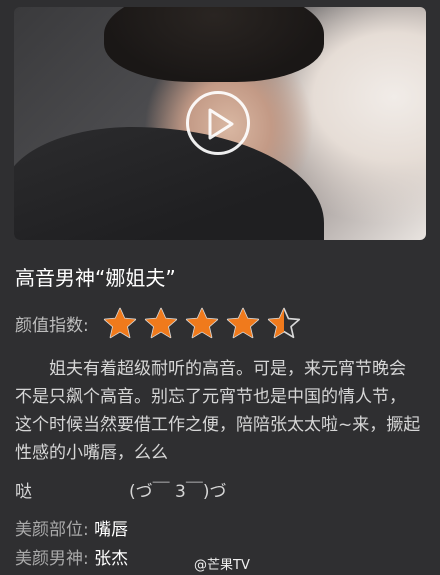 This screenshot has height=575, width=440. I want to click on info-part-label: 美颜部位:, so click(55, 530).